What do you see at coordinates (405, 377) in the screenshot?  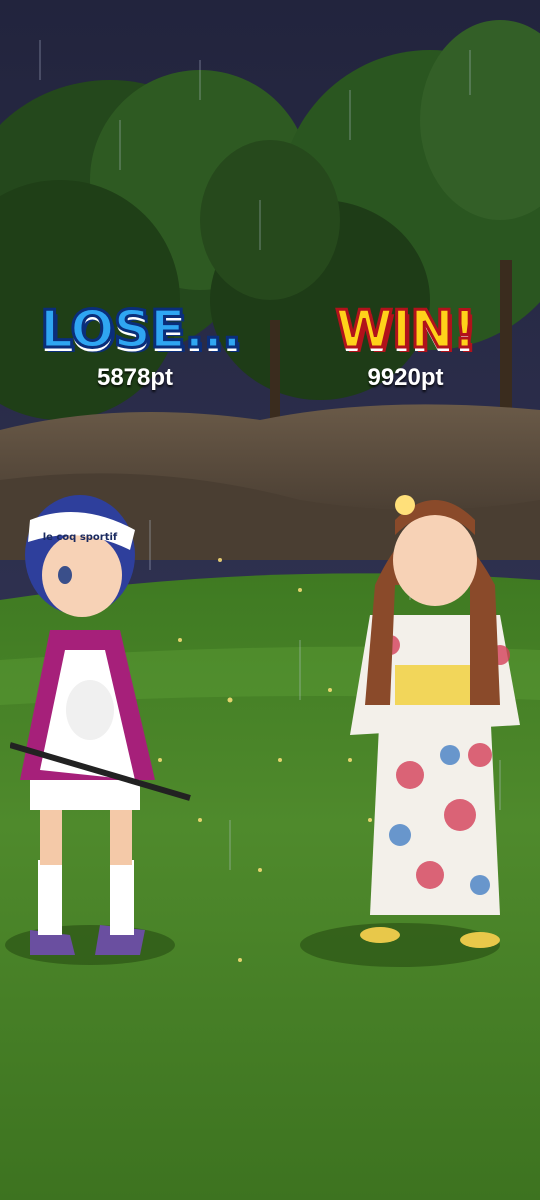 I see `right-score: 9920pt` at bounding box center [405, 377].